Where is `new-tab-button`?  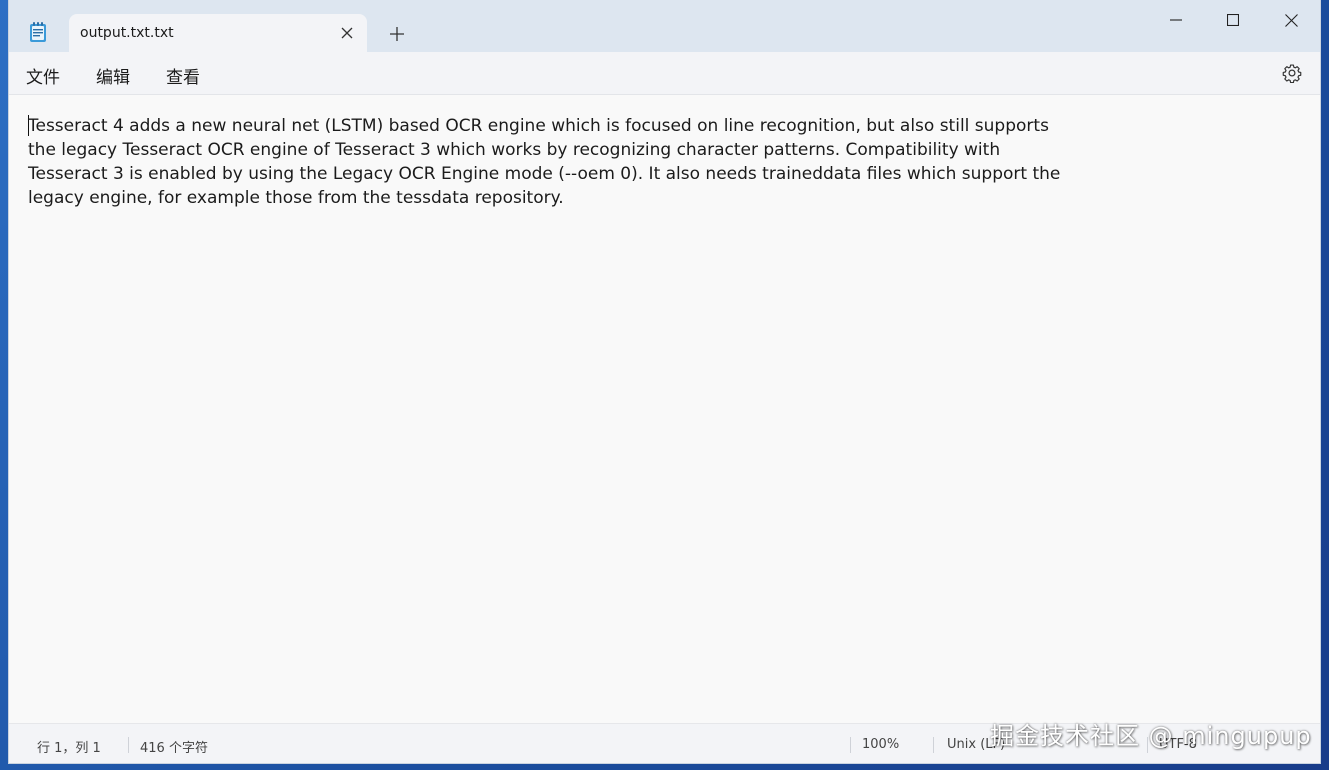
new-tab-button is located at coordinates (397, 34).